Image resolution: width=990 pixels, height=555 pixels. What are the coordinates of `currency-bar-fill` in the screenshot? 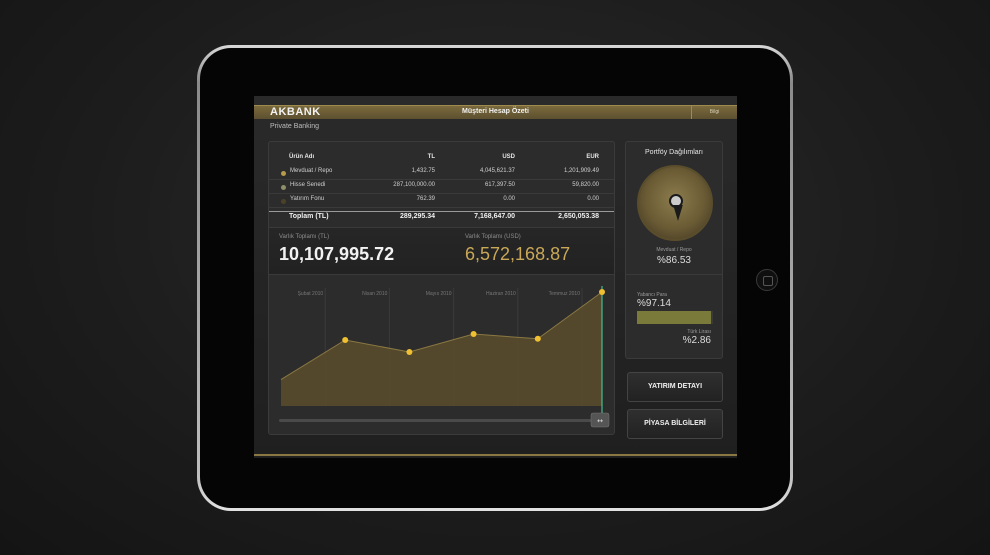 It's located at (674, 317).